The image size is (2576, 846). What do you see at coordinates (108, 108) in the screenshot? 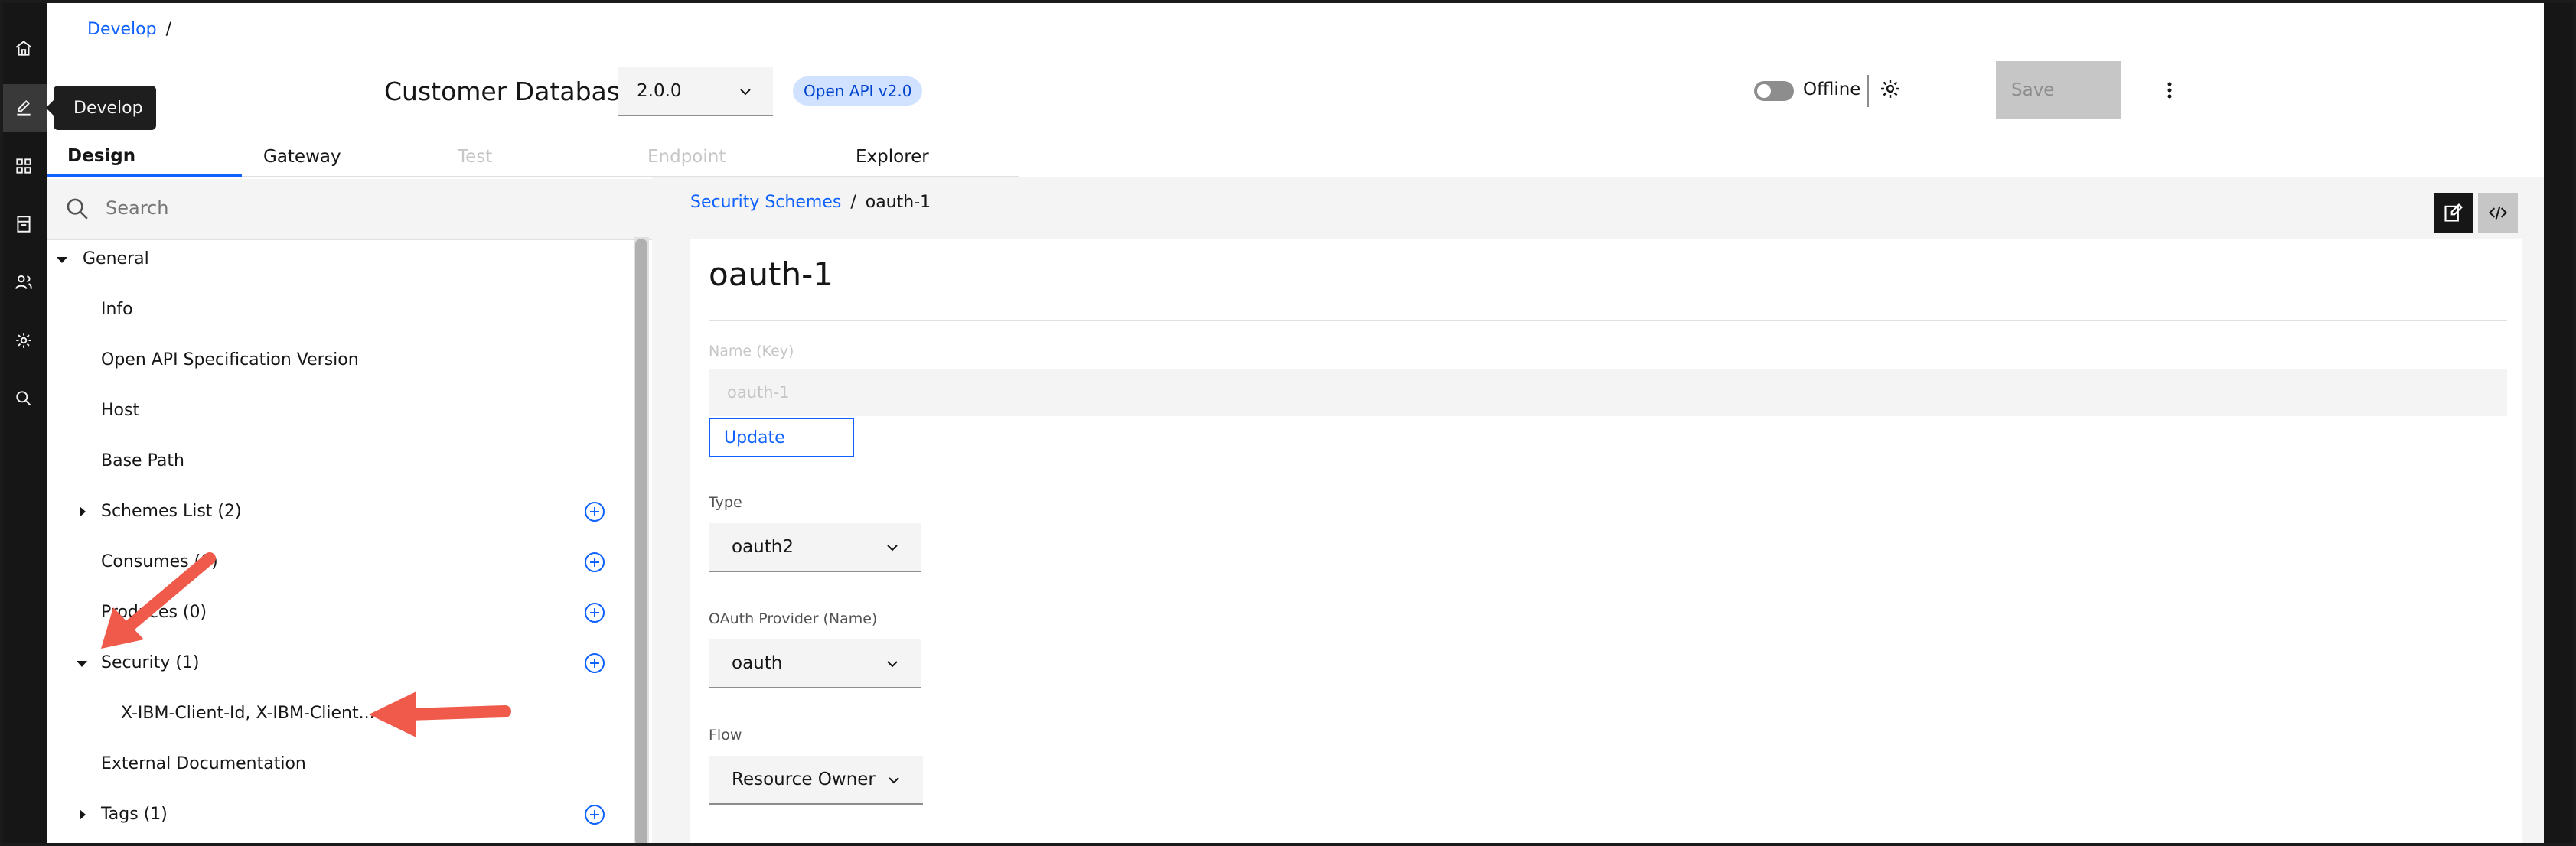
I see `tooltip-text: Develop` at bounding box center [108, 108].